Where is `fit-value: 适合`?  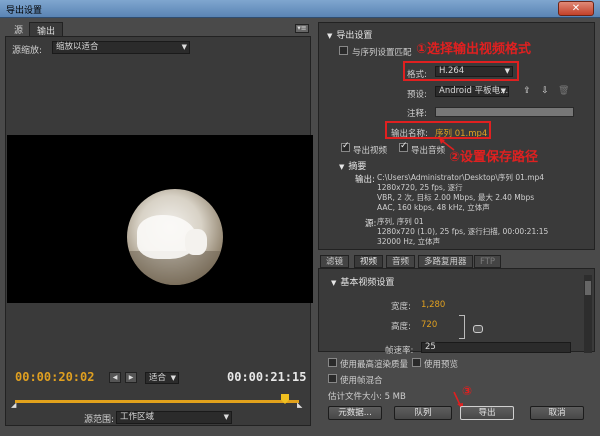 fit-value: 适合 is located at coordinates (158, 378).